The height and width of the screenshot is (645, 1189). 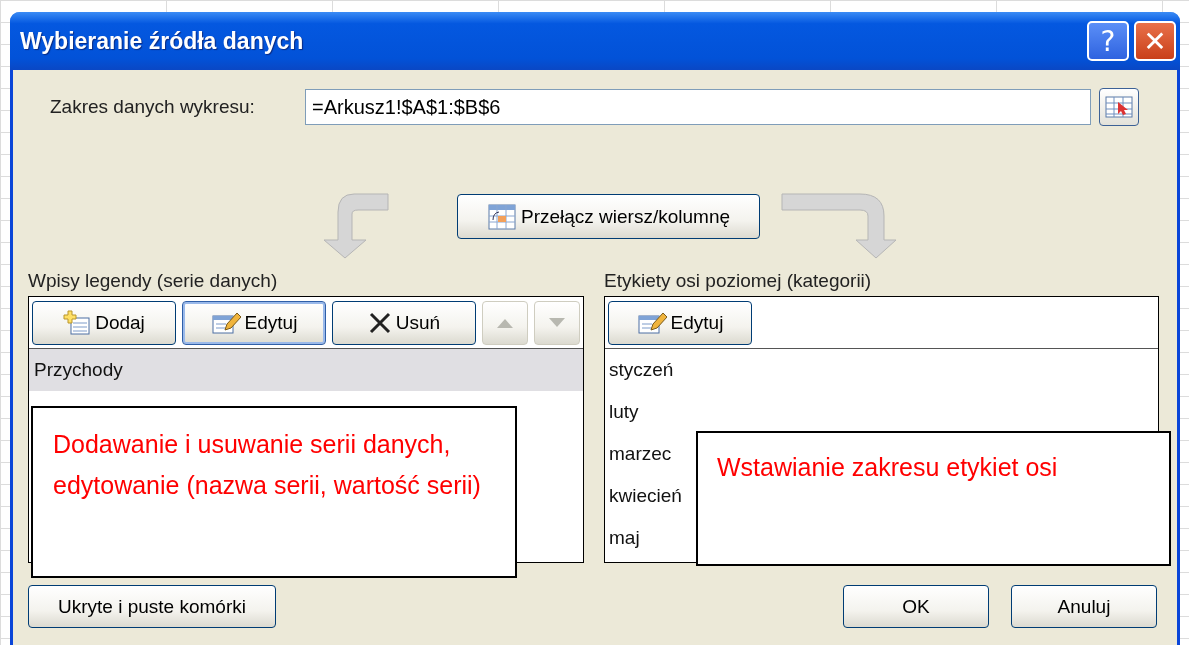 What do you see at coordinates (622, 412) in the screenshot?
I see `category-item: luty` at bounding box center [622, 412].